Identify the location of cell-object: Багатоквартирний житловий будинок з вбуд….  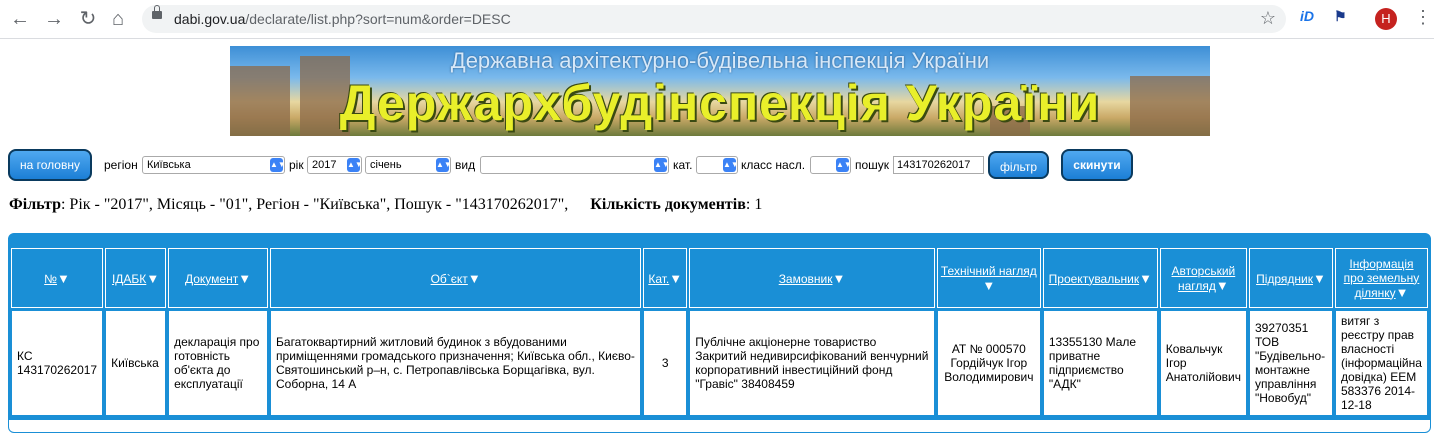
(456, 363).